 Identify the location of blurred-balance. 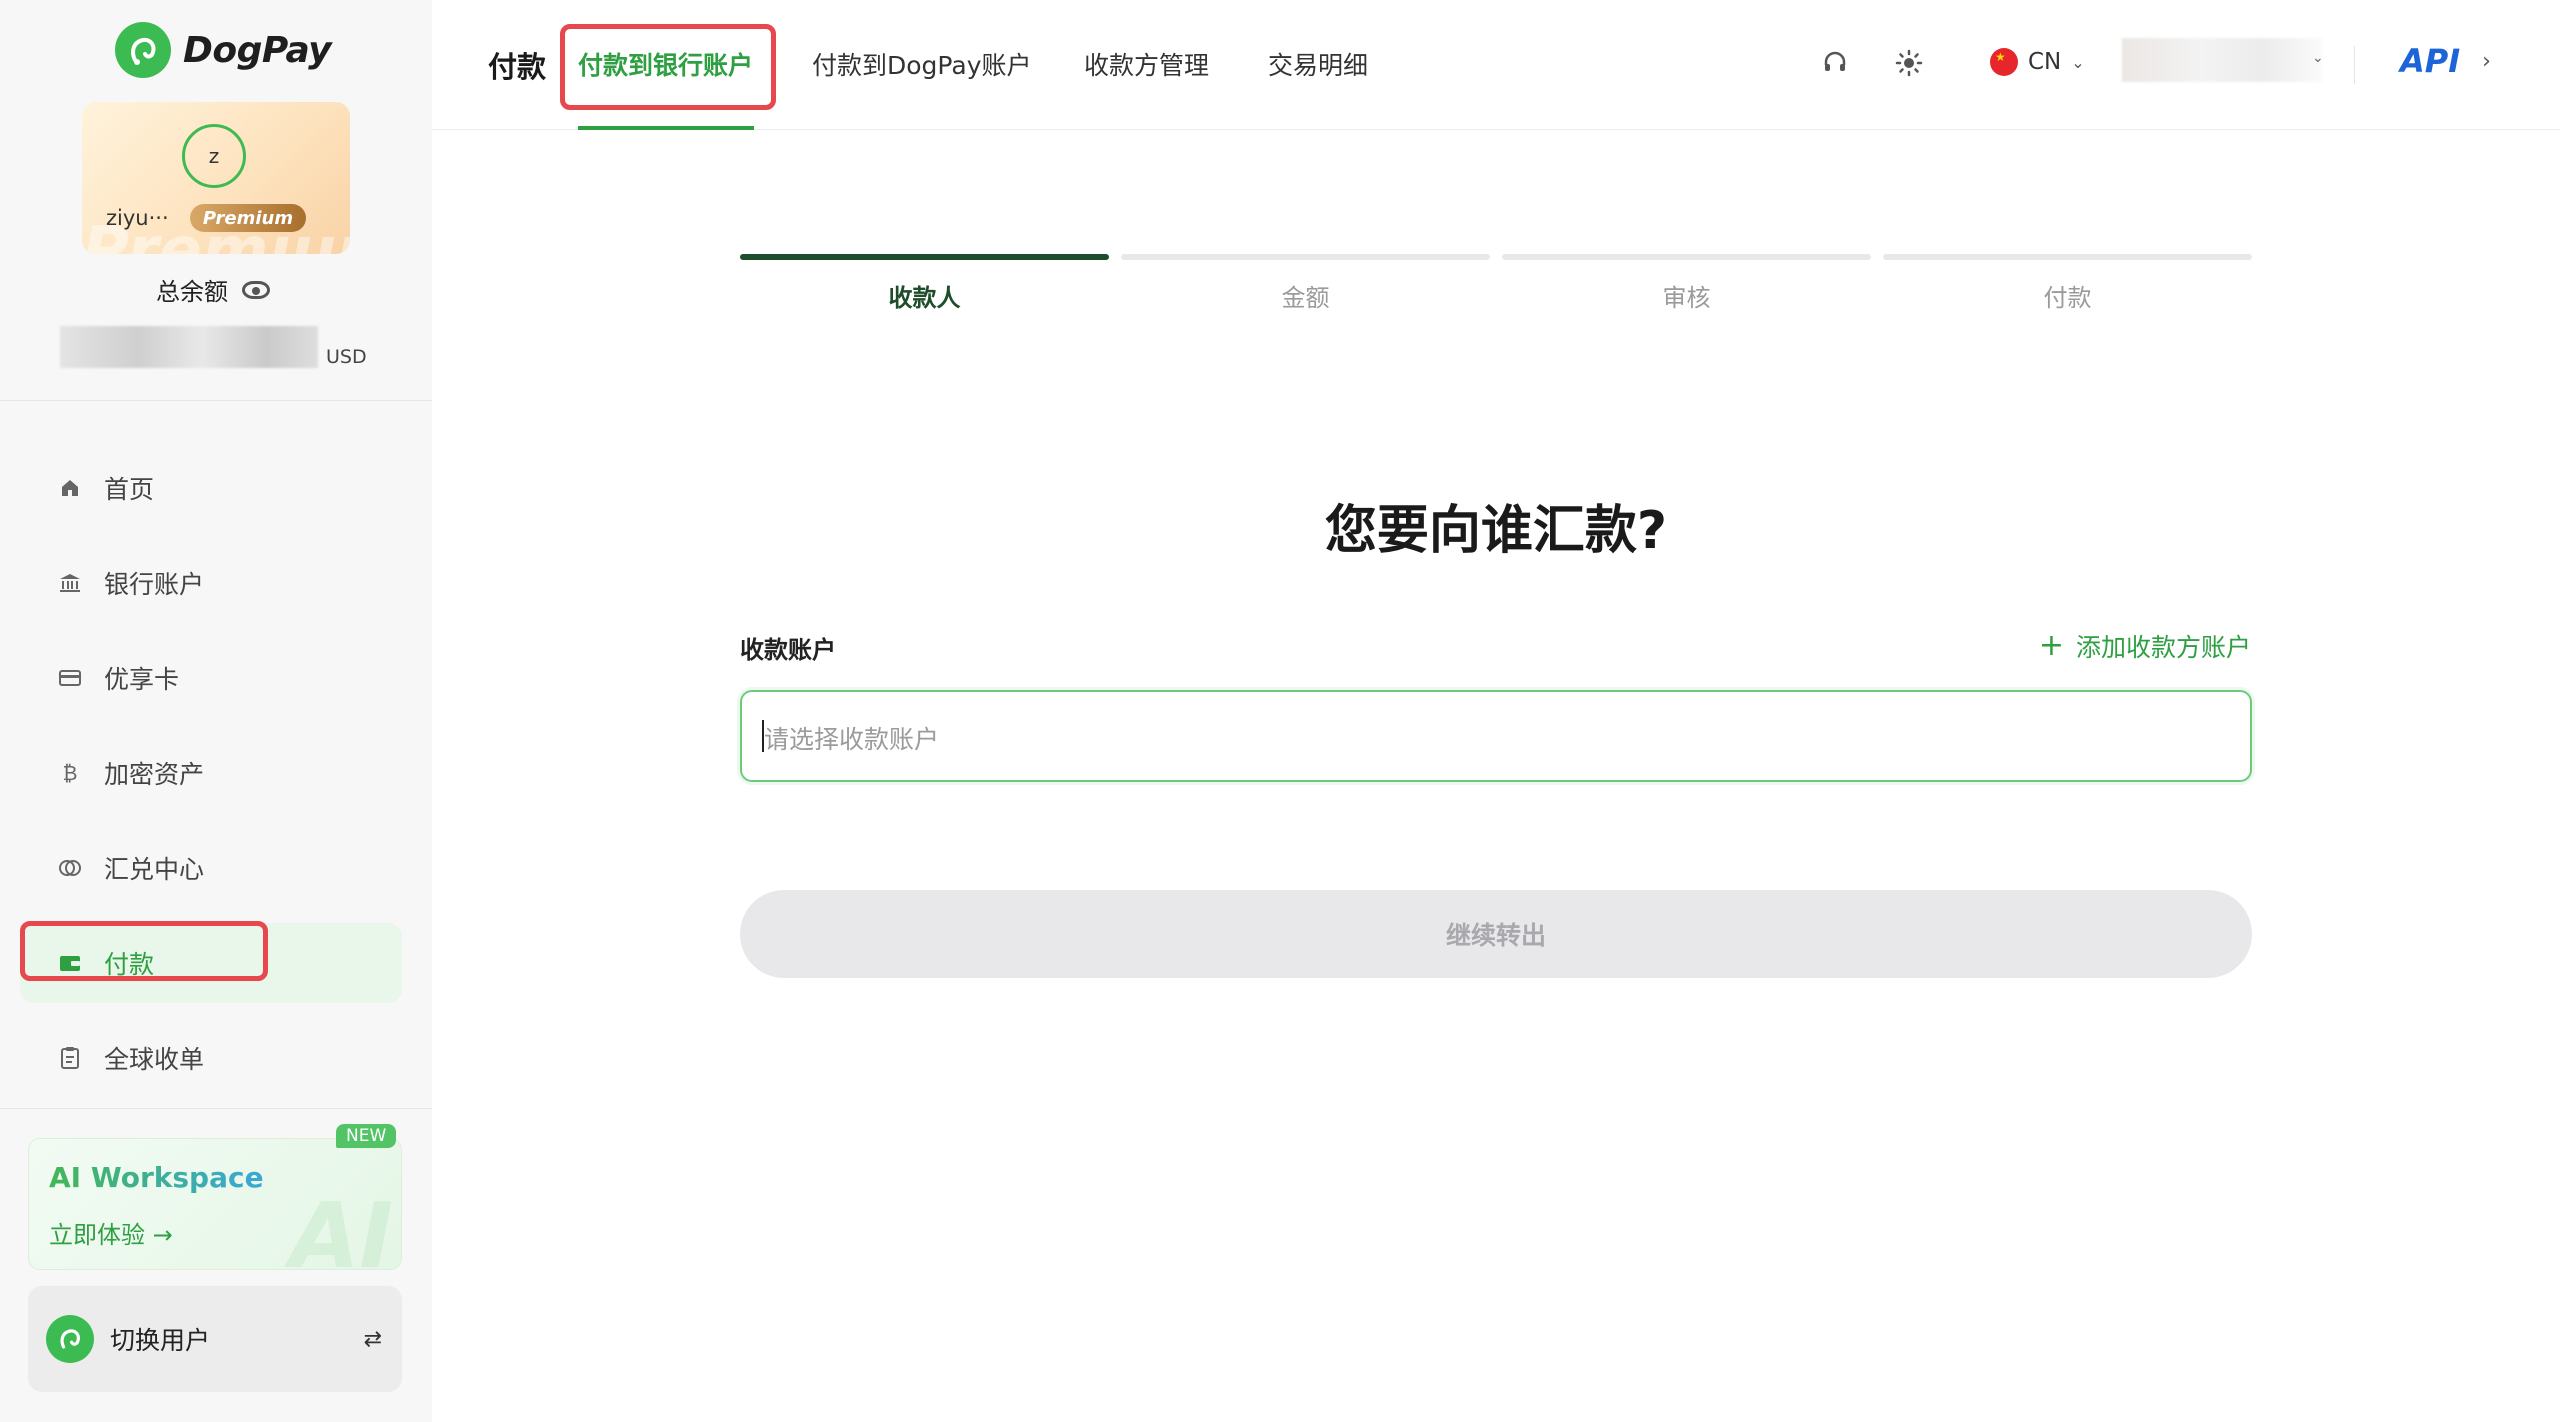
(189, 347).